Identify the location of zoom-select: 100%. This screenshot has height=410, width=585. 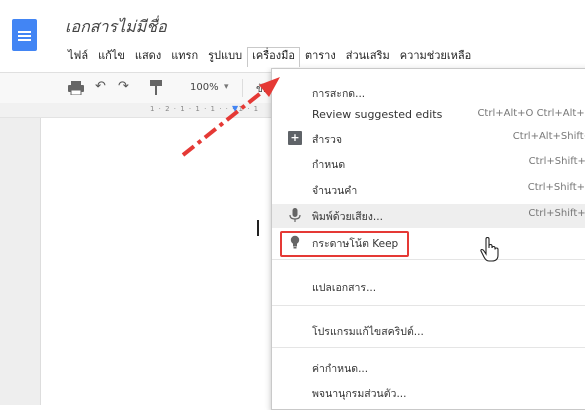
(204, 87).